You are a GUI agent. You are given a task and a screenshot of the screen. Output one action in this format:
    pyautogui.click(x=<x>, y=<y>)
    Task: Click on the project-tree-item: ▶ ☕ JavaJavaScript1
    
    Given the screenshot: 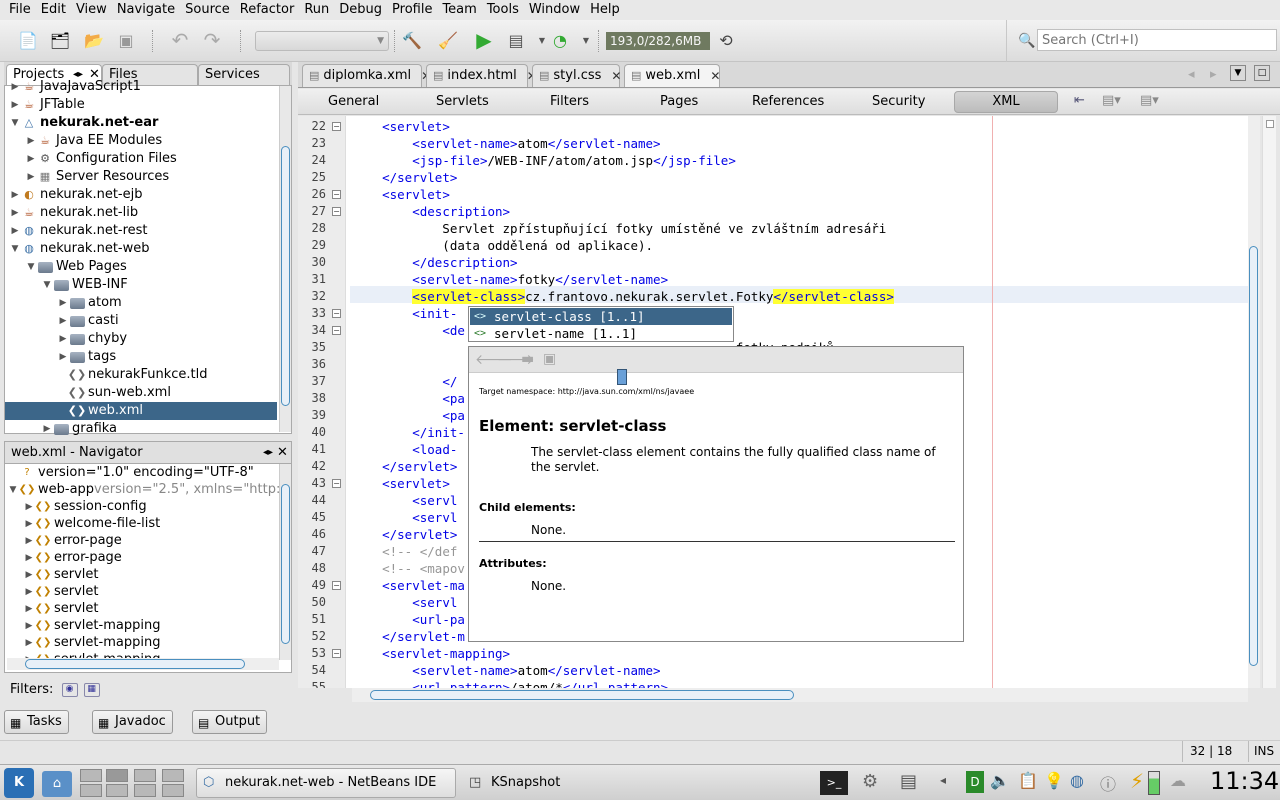 What is the action you would take?
    pyautogui.click(x=141, y=87)
    